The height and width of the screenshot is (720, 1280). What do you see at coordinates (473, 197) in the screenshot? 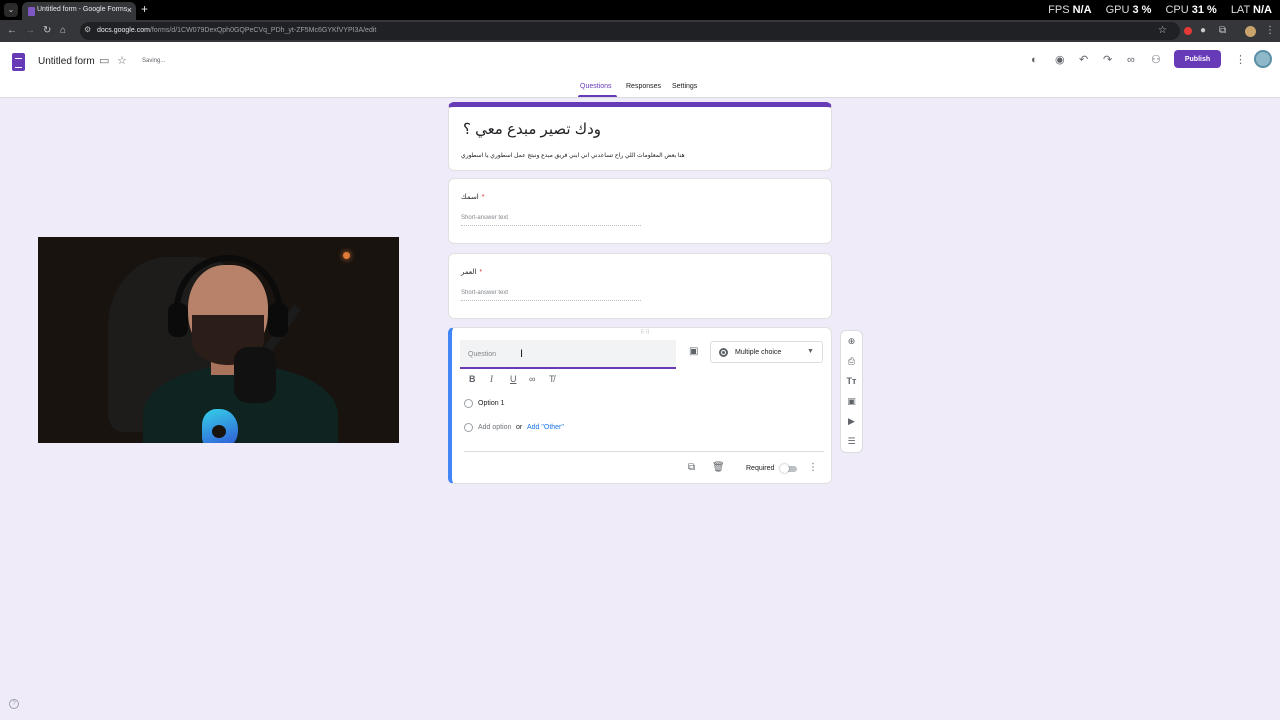
I see `question-label: اسمك *` at bounding box center [473, 197].